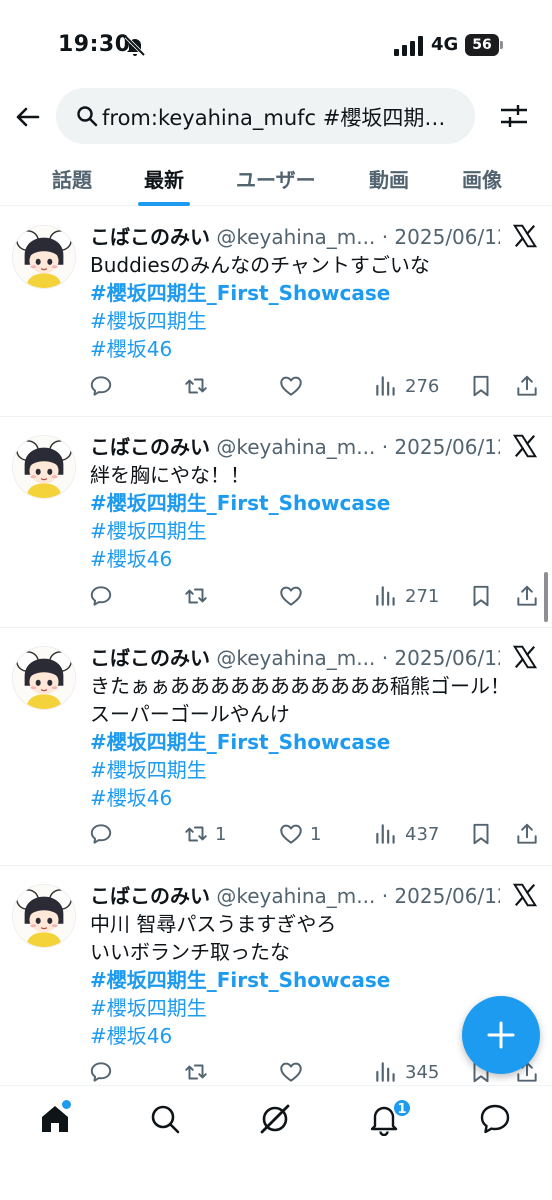 This screenshot has height=1200, width=552. Describe the element at coordinates (316, 834) in the screenshot. I see `like-count: 1` at that location.